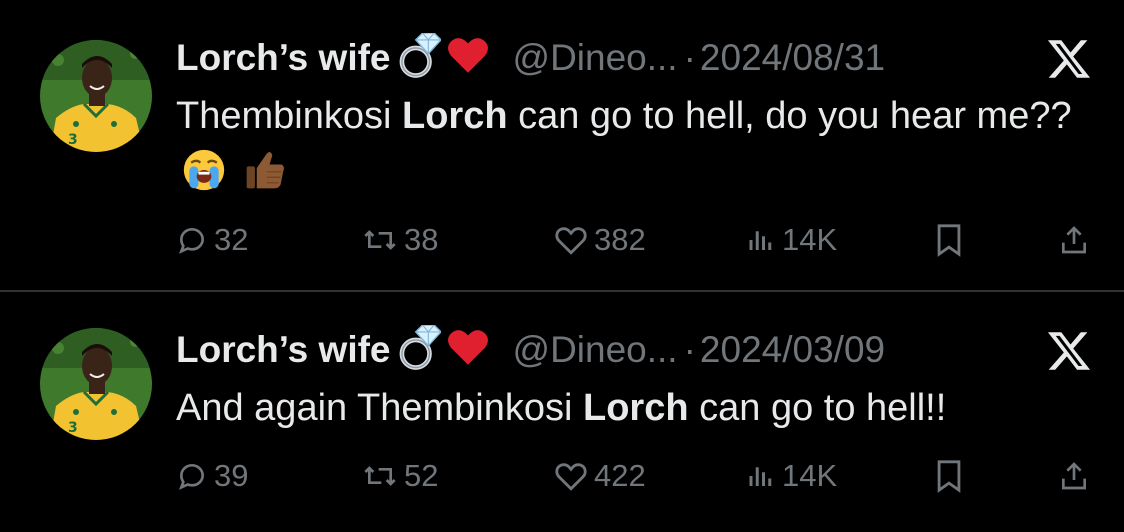  What do you see at coordinates (212, 240) in the screenshot?
I see `reply-button: 32` at bounding box center [212, 240].